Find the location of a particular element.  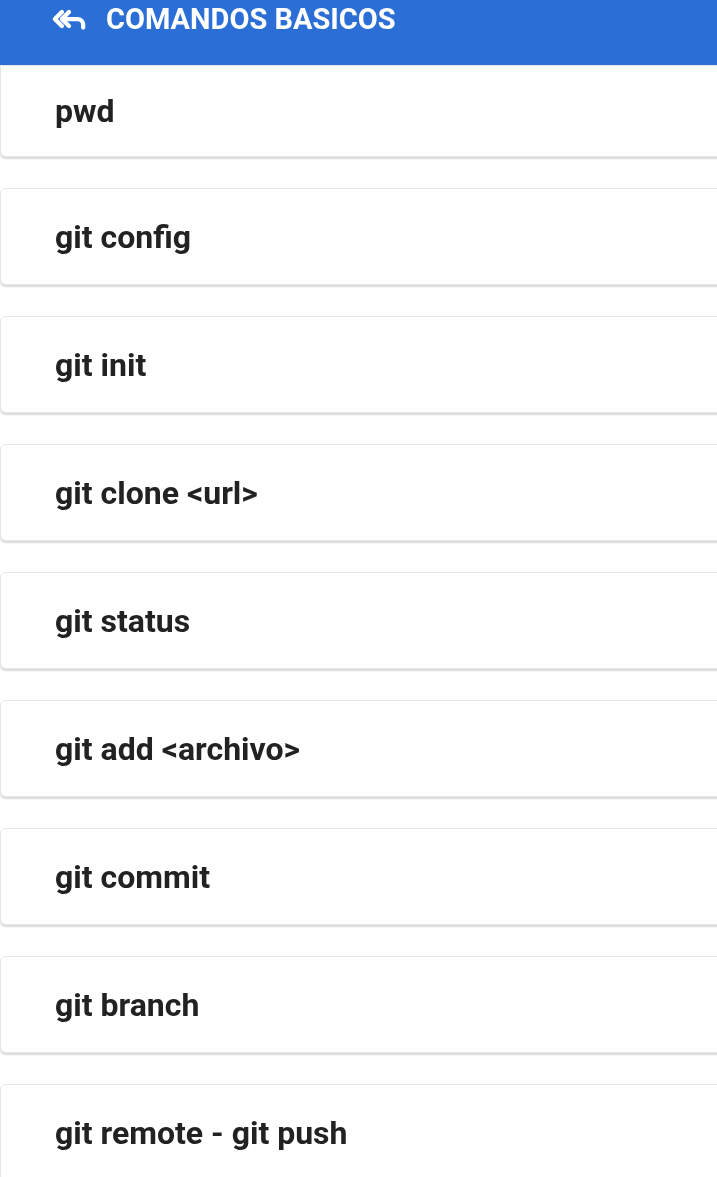

command-item: git remote - git push is located at coordinates (358, 1130).